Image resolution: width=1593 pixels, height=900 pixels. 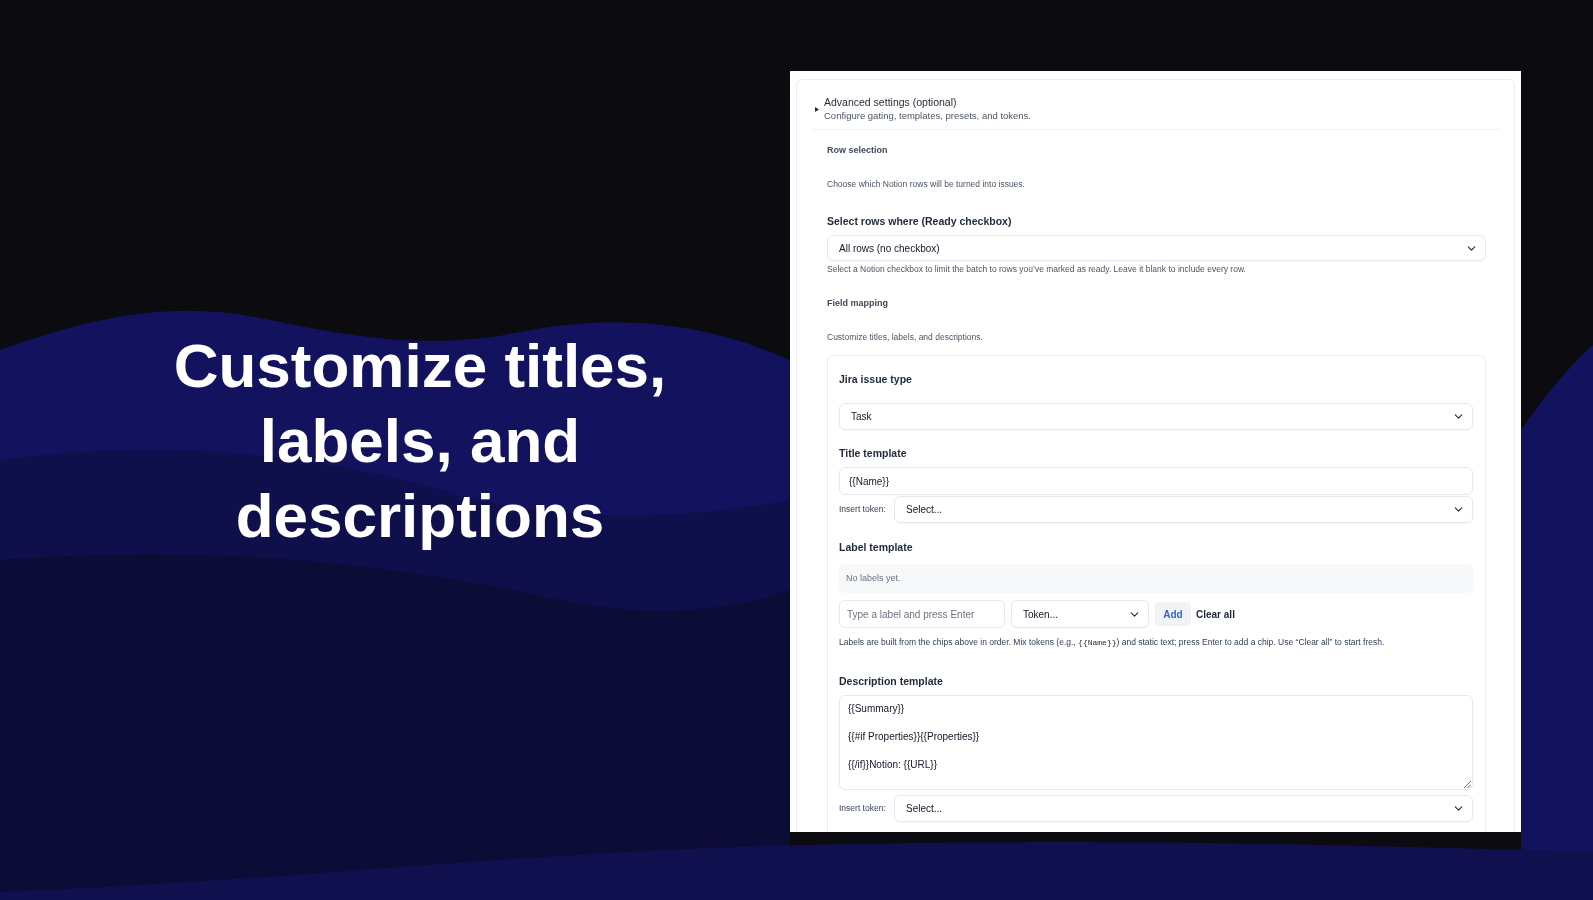 I want to click on field-label: Title template, so click(x=873, y=453).